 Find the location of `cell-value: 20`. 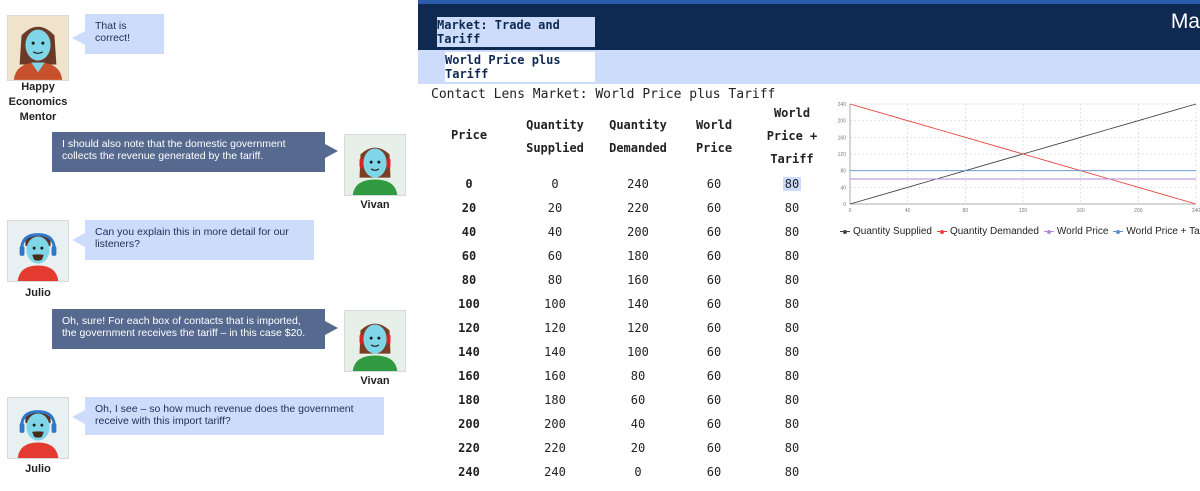

cell-value: 20 is located at coordinates (469, 208).